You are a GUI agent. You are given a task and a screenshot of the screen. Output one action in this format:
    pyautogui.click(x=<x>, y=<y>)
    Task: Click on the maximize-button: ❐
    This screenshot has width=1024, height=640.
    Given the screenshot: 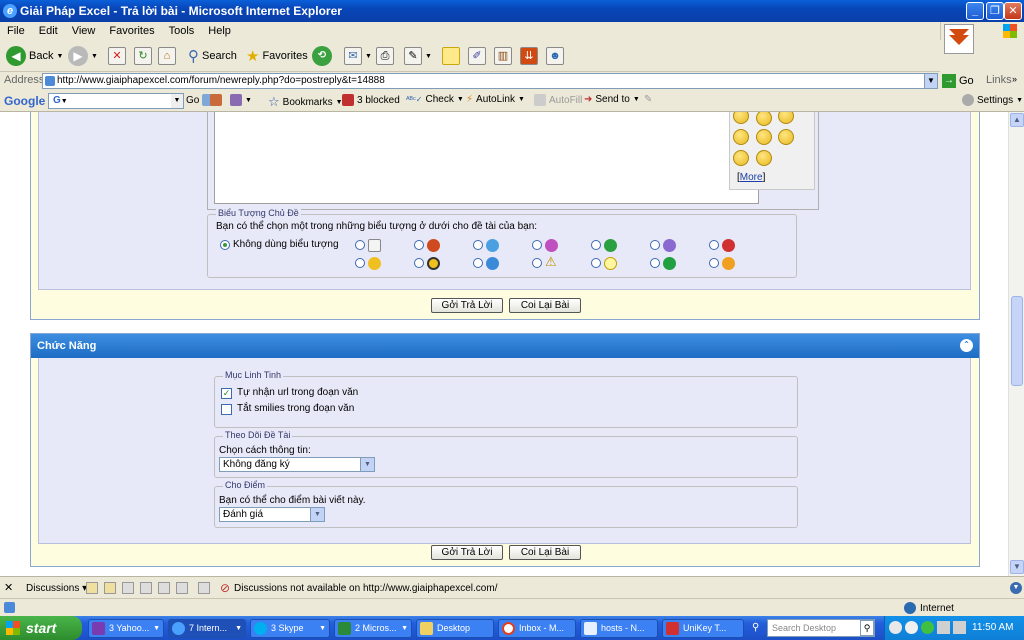 What is the action you would take?
    pyautogui.click(x=995, y=11)
    